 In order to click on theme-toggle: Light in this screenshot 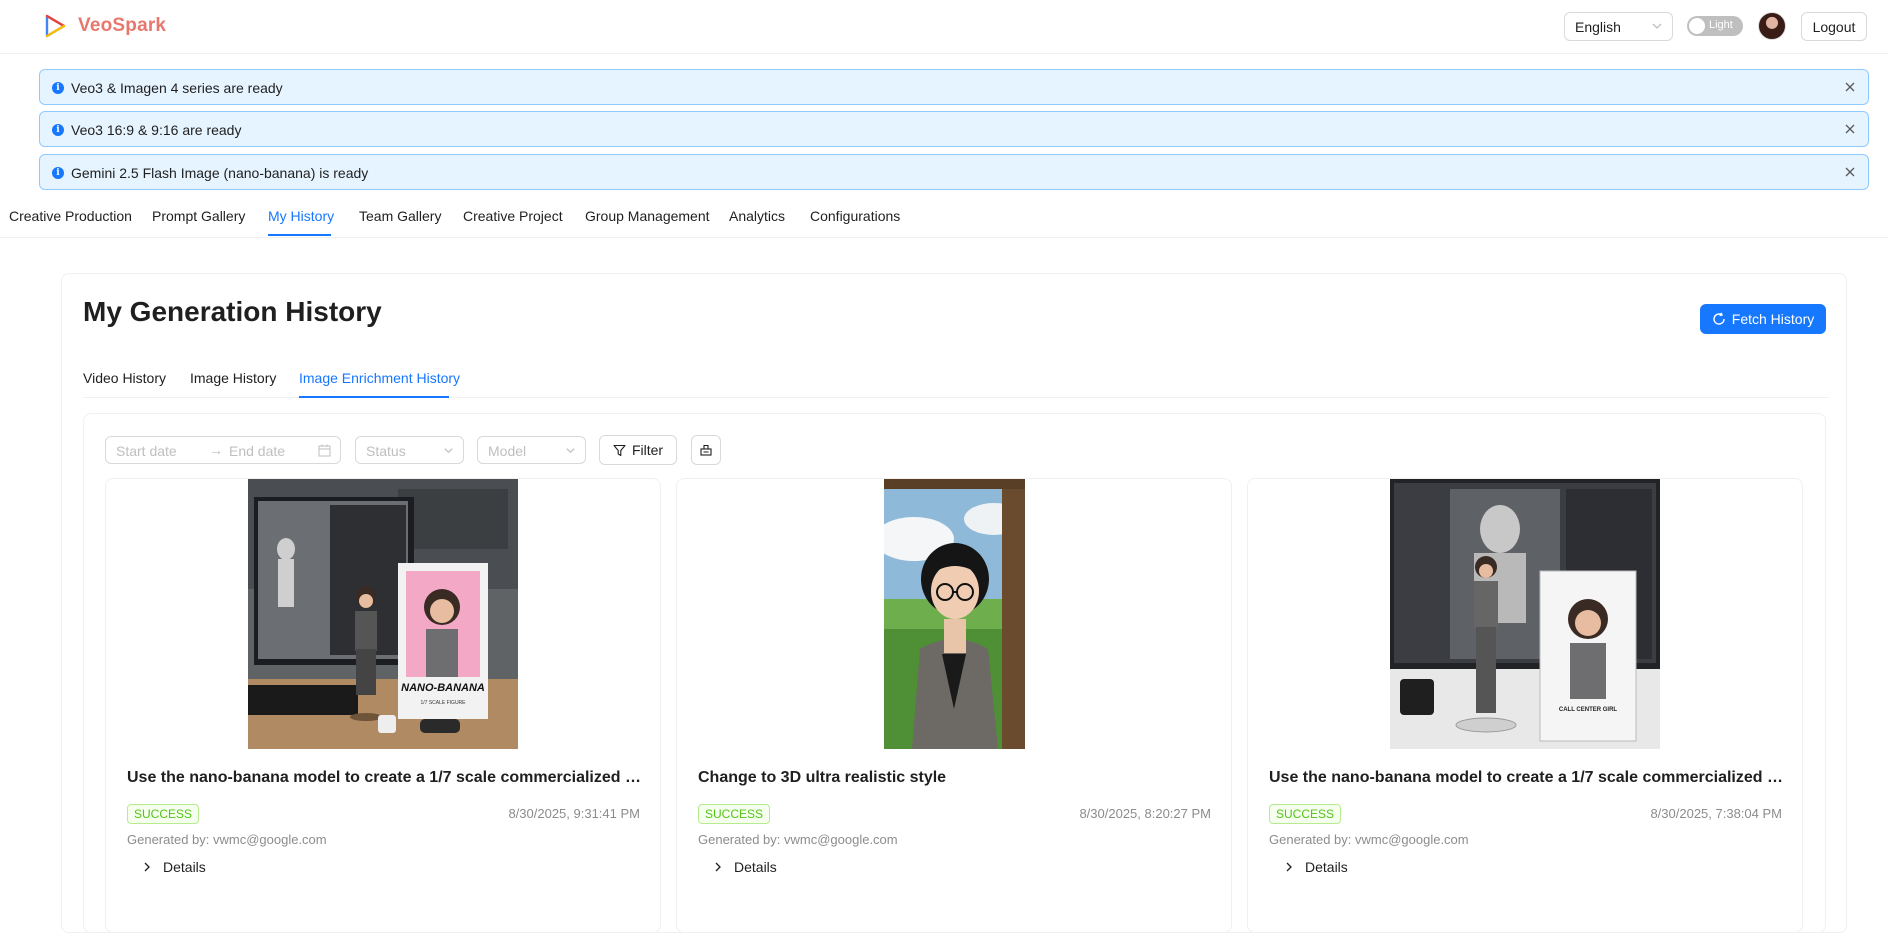, I will do `click(1715, 26)`.